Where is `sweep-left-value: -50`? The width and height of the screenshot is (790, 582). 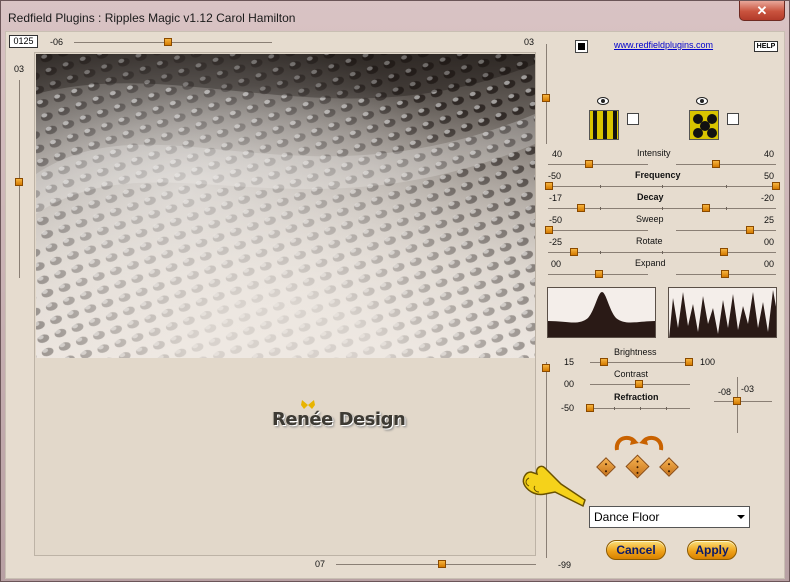
sweep-left-value: -50 is located at coordinates (556, 220).